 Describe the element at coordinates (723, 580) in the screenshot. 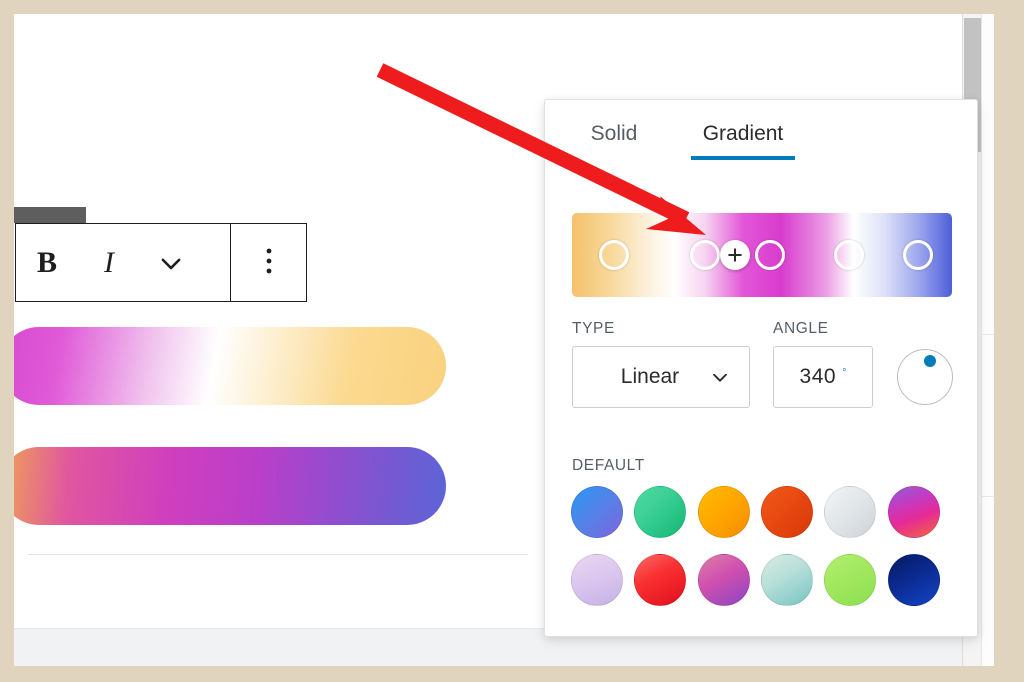

I see `gradient-swatch-luminous-dusk` at that location.